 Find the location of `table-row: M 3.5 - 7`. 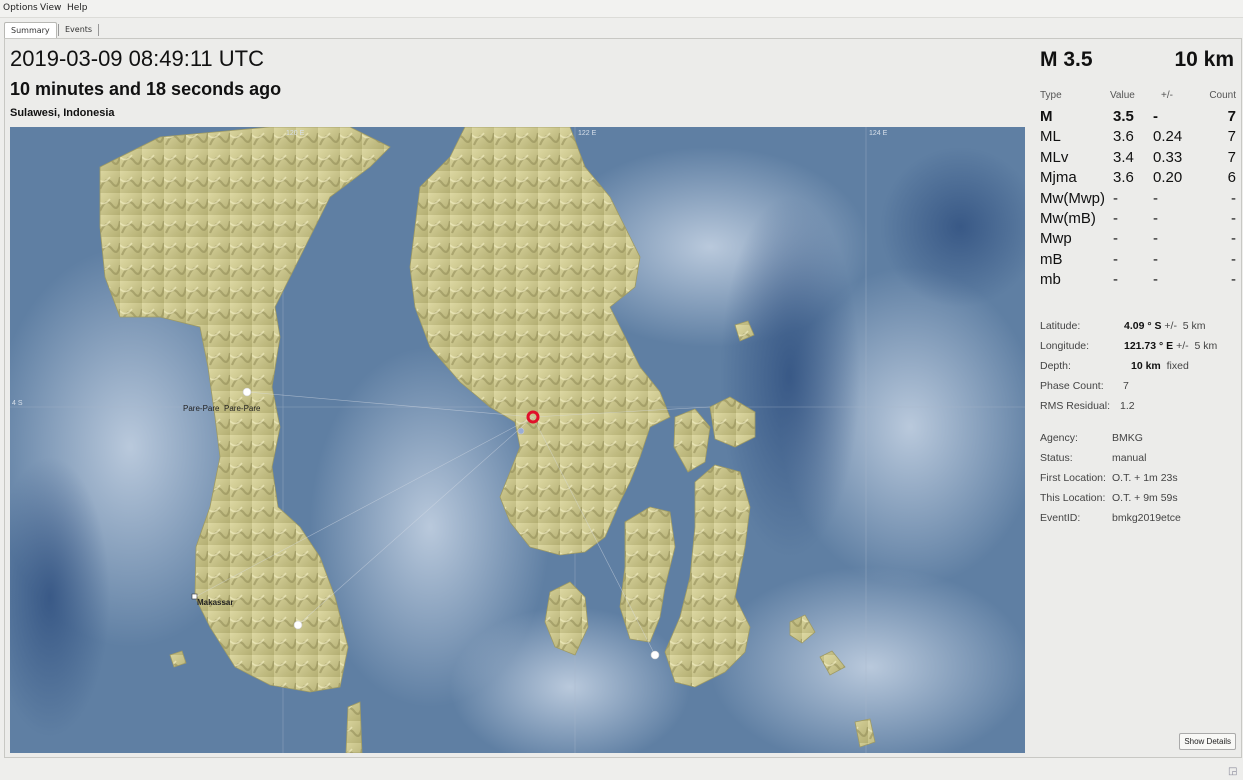

table-row: M 3.5 - 7 is located at coordinates (1138, 118).